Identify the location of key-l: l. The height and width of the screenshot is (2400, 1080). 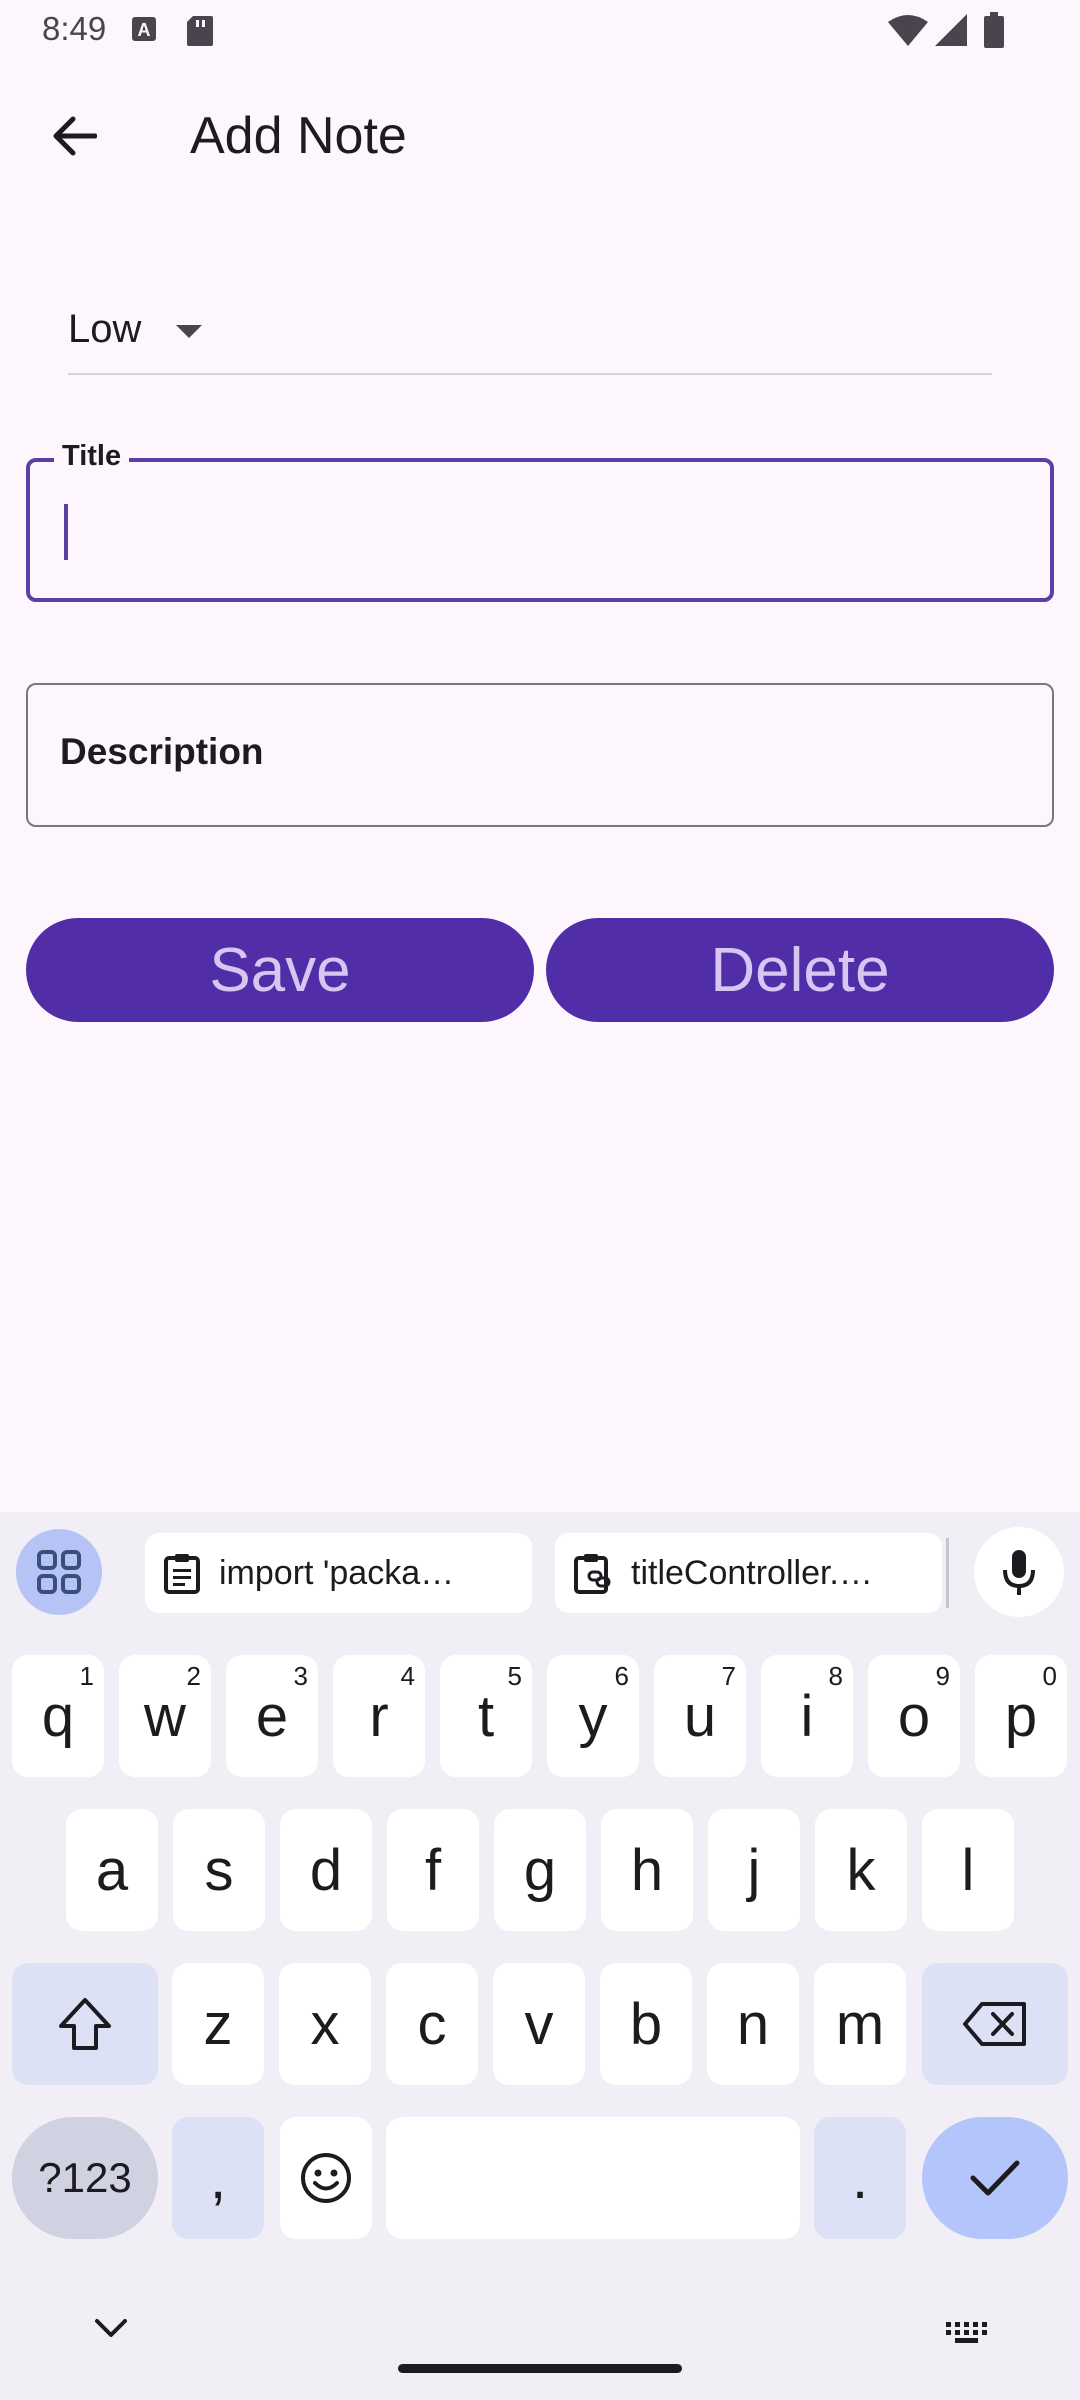
(968, 1870).